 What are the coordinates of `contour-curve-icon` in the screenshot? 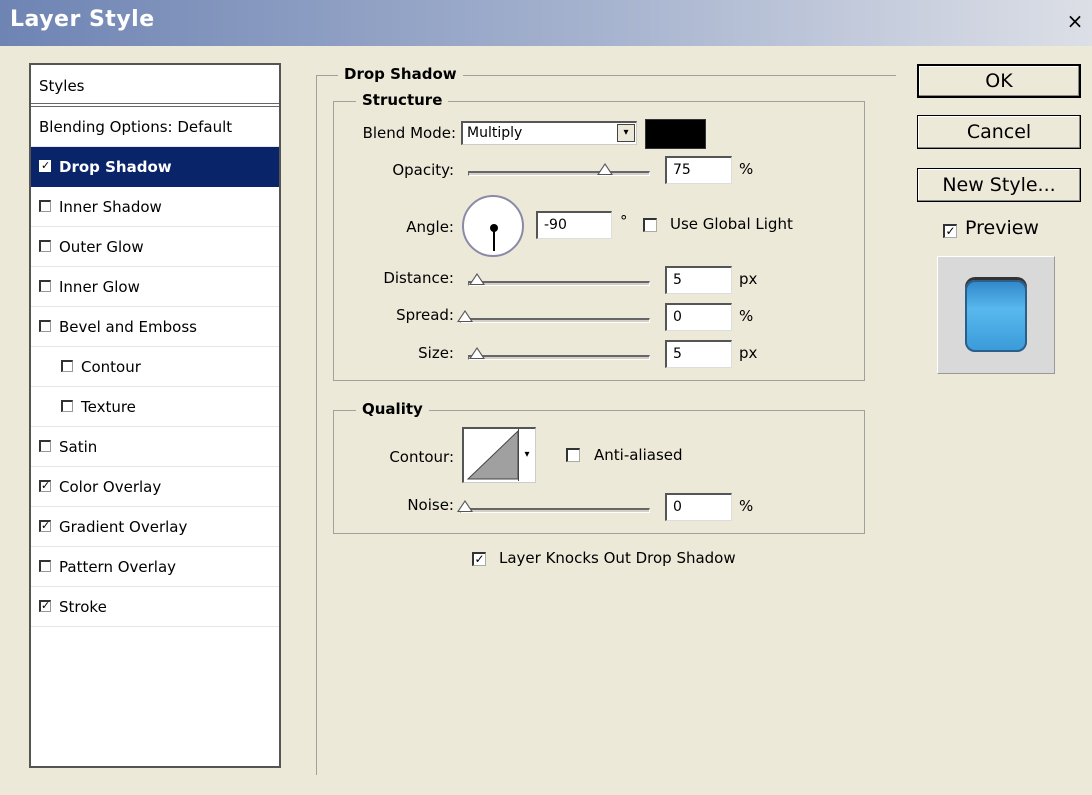 It's located at (492, 454).